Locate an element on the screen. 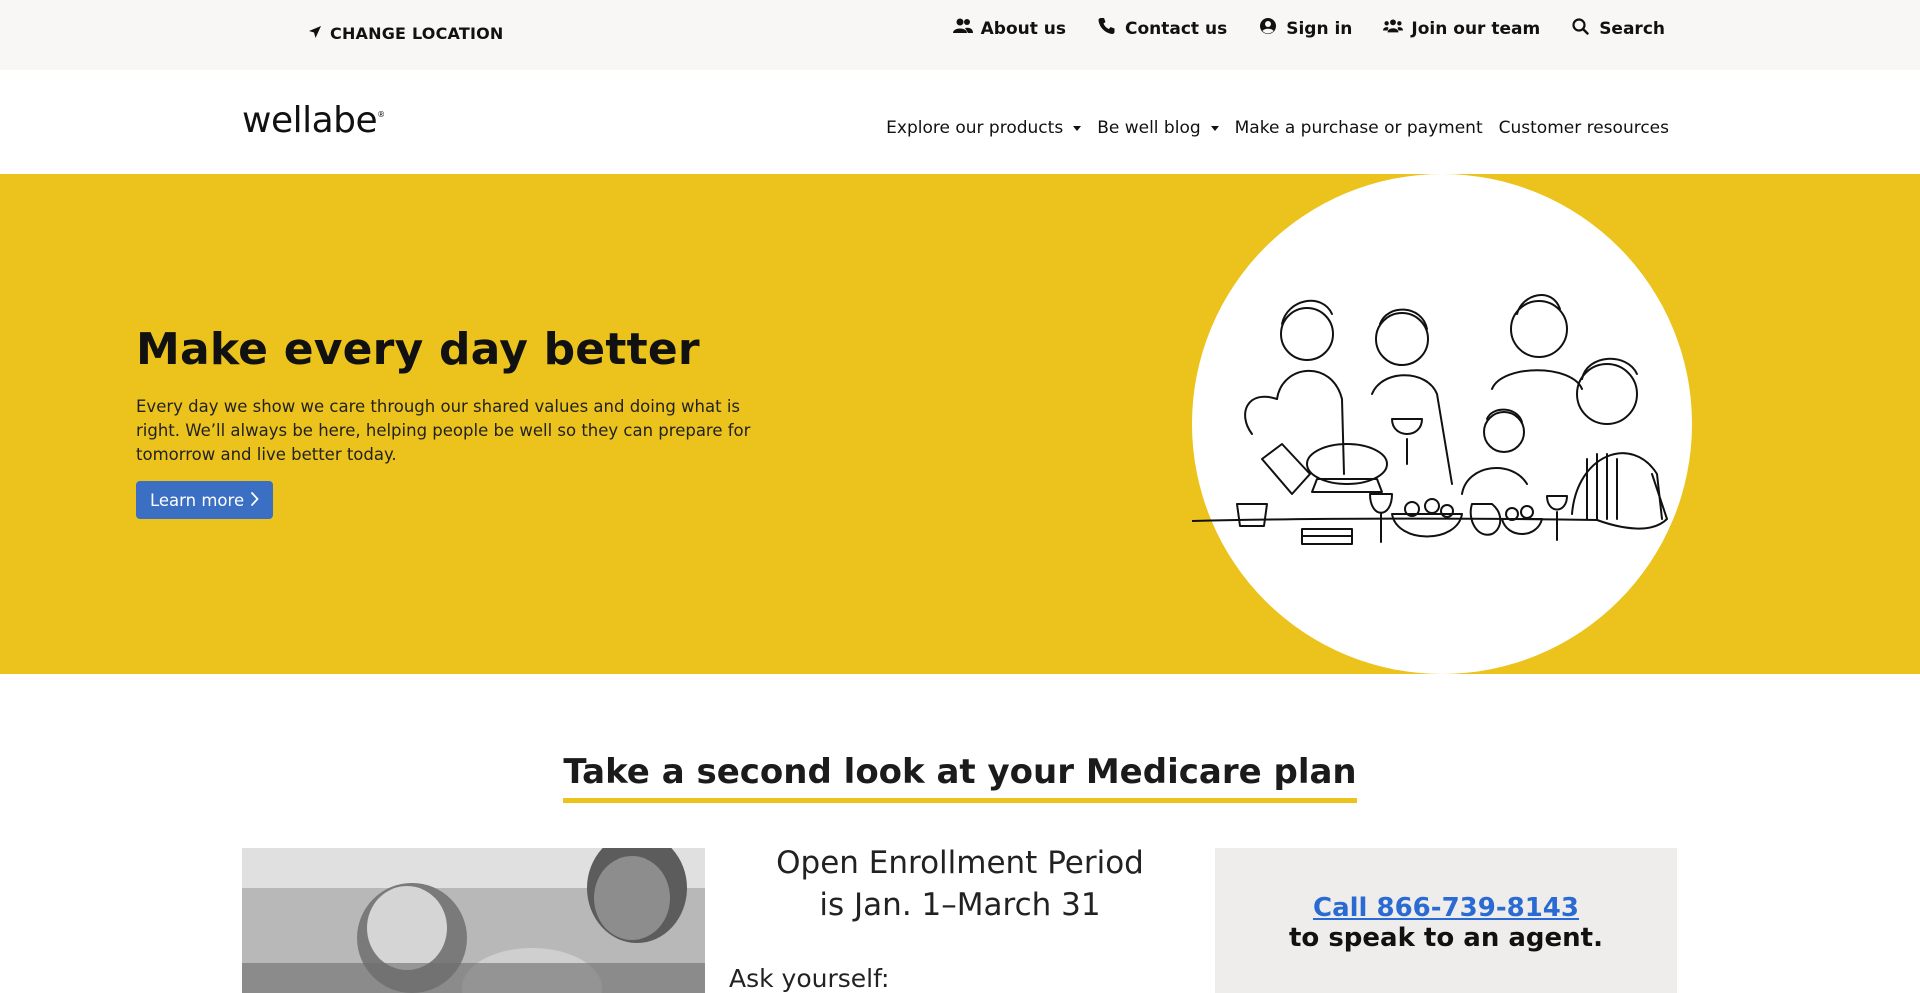  about-us-link: About us is located at coordinates (1009, 28).